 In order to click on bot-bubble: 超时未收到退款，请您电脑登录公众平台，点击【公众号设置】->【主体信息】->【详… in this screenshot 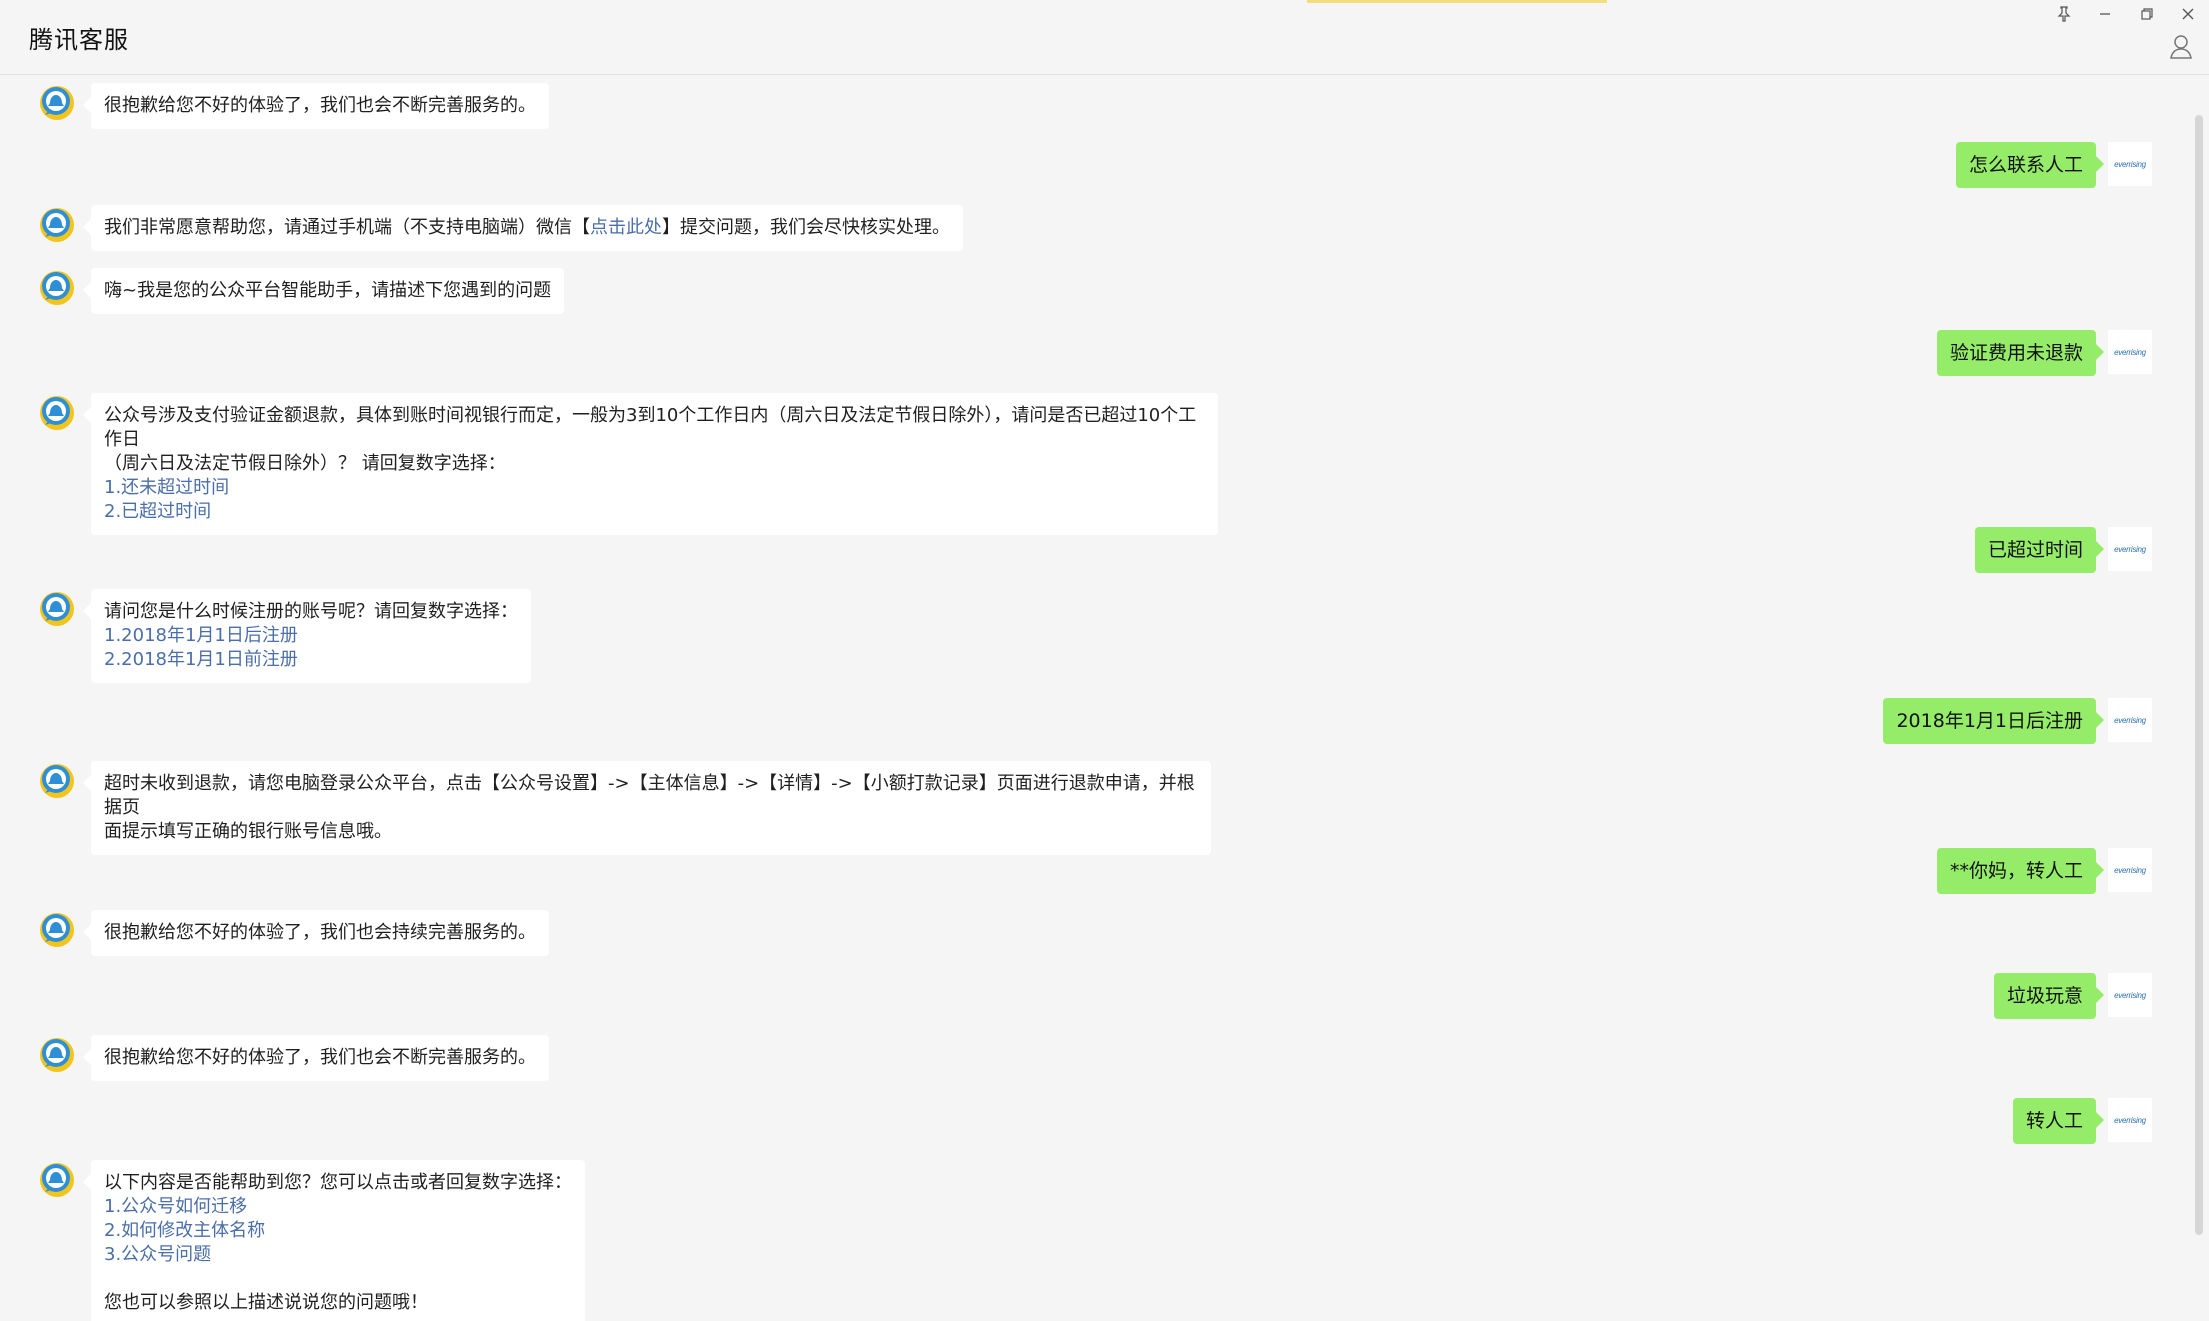, I will do `click(647, 808)`.